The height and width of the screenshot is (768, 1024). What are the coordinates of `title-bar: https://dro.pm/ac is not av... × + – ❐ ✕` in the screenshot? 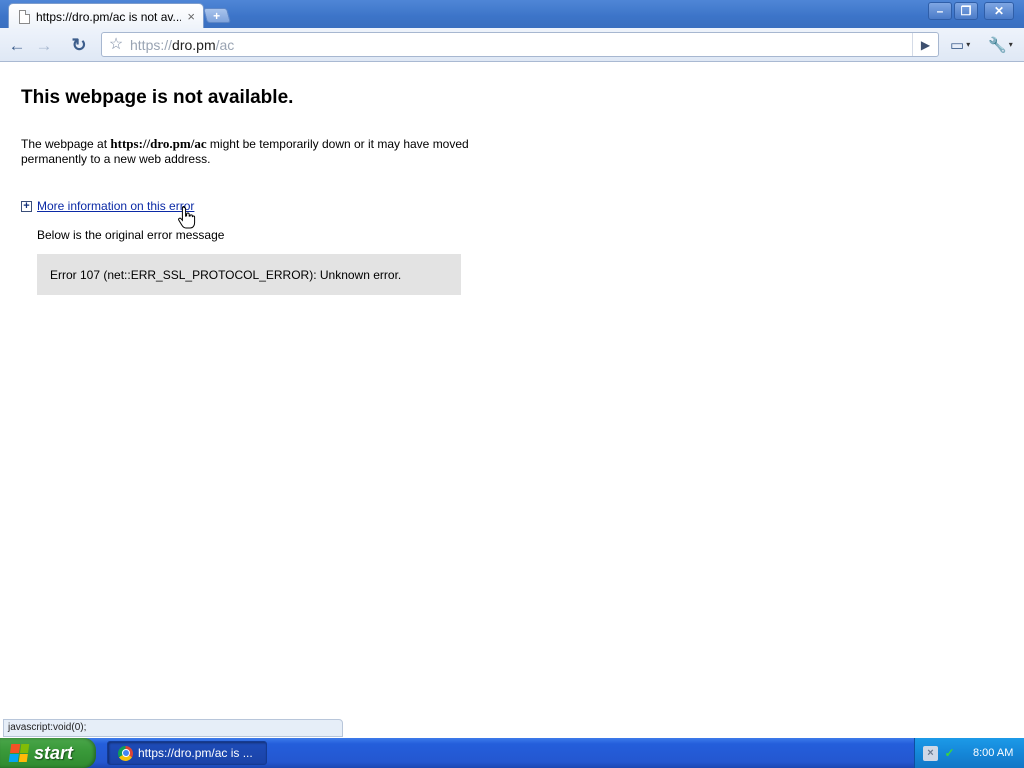 It's located at (512, 14).